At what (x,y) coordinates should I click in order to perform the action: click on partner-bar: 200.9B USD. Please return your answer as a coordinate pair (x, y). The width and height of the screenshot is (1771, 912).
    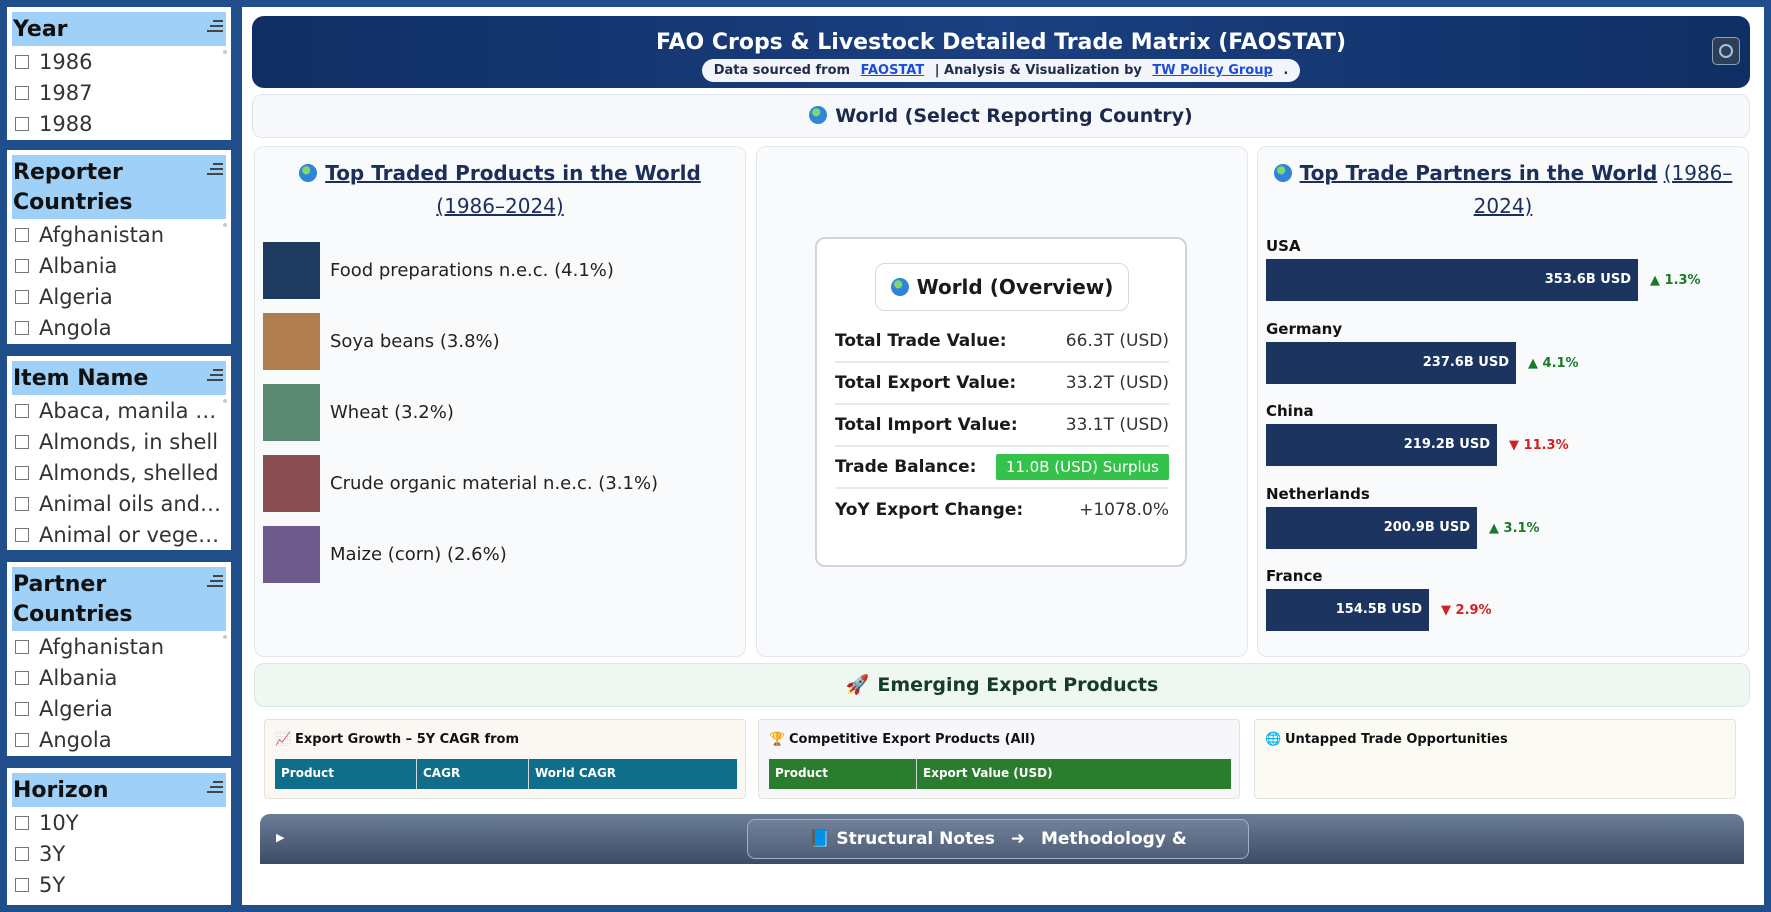
    Looking at the image, I should click on (1371, 528).